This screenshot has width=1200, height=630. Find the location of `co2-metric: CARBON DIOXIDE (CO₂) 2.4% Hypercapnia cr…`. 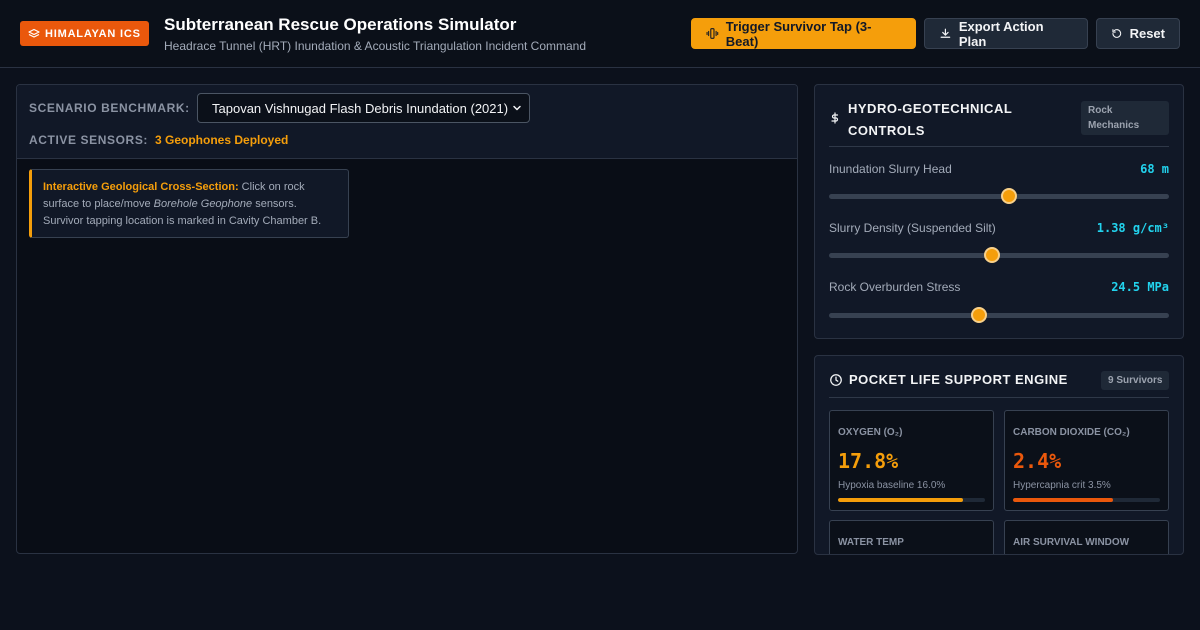

co2-metric: CARBON DIOXIDE (CO₂) 2.4% Hypercapnia cr… is located at coordinates (1086, 460).